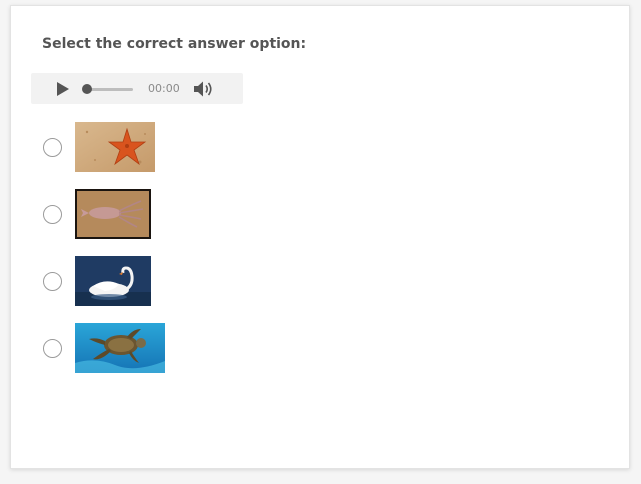 Image resolution: width=641 pixels, height=484 pixels. I want to click on starfish-image, so click(115, 147).